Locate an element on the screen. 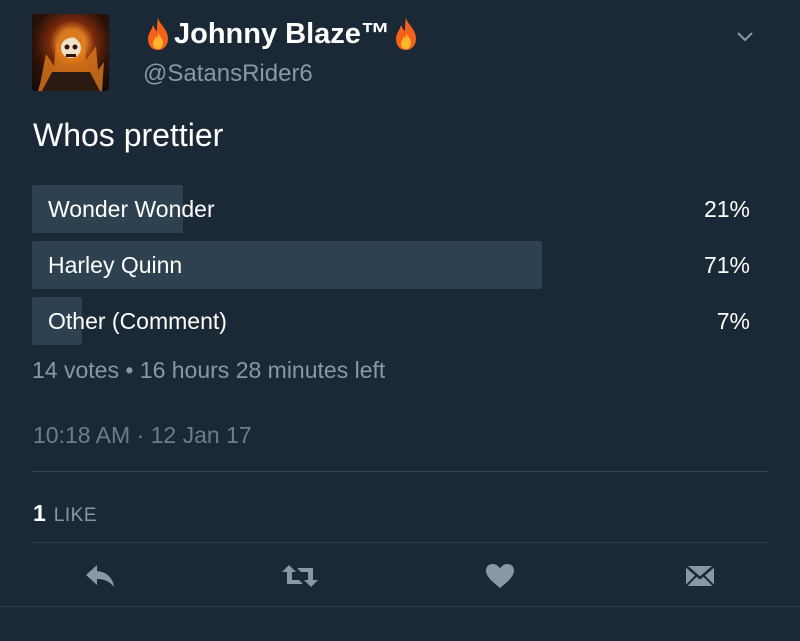 The width and height of the screenshot is (800, 641). avatar is located at coordinates (70, 52).